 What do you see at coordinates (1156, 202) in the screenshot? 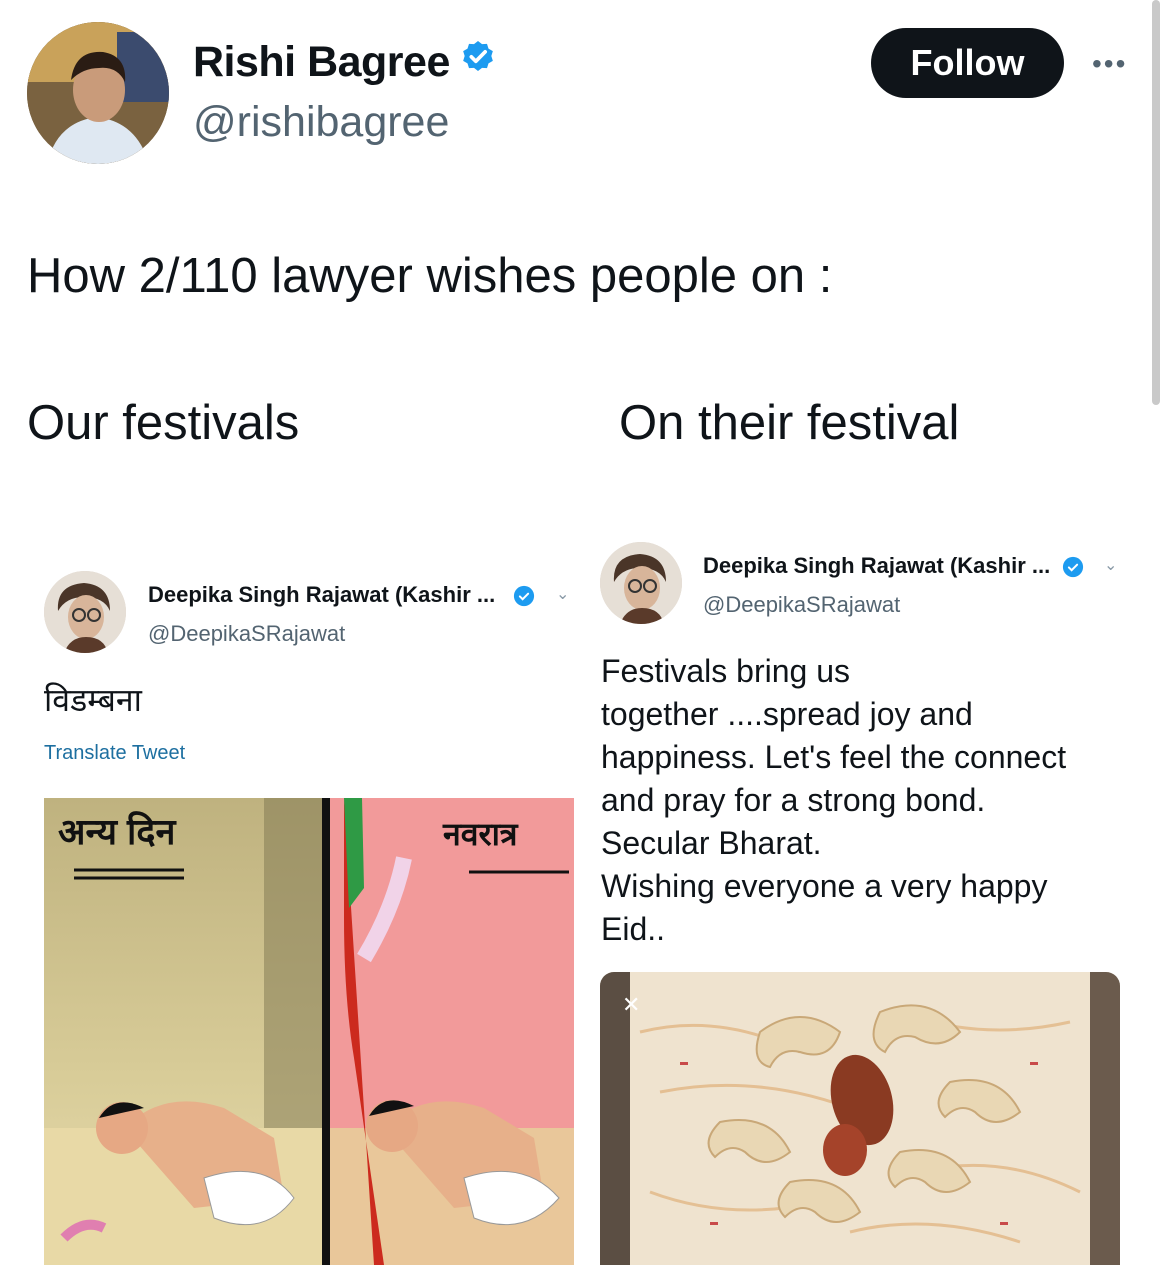
I see `scrollbar` at bounding box center [1156, 202].